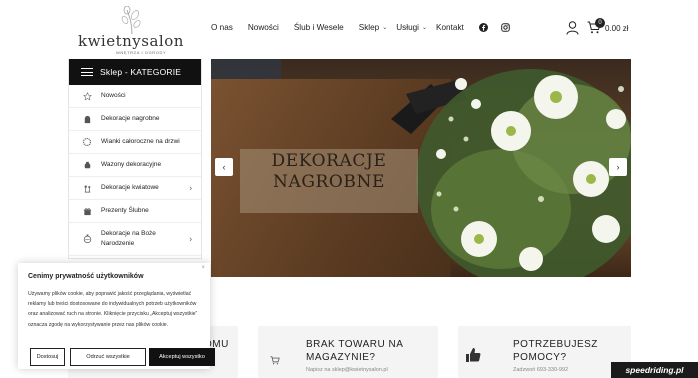  I want to click on watermark: speedriding.pl, so click(654, 370).